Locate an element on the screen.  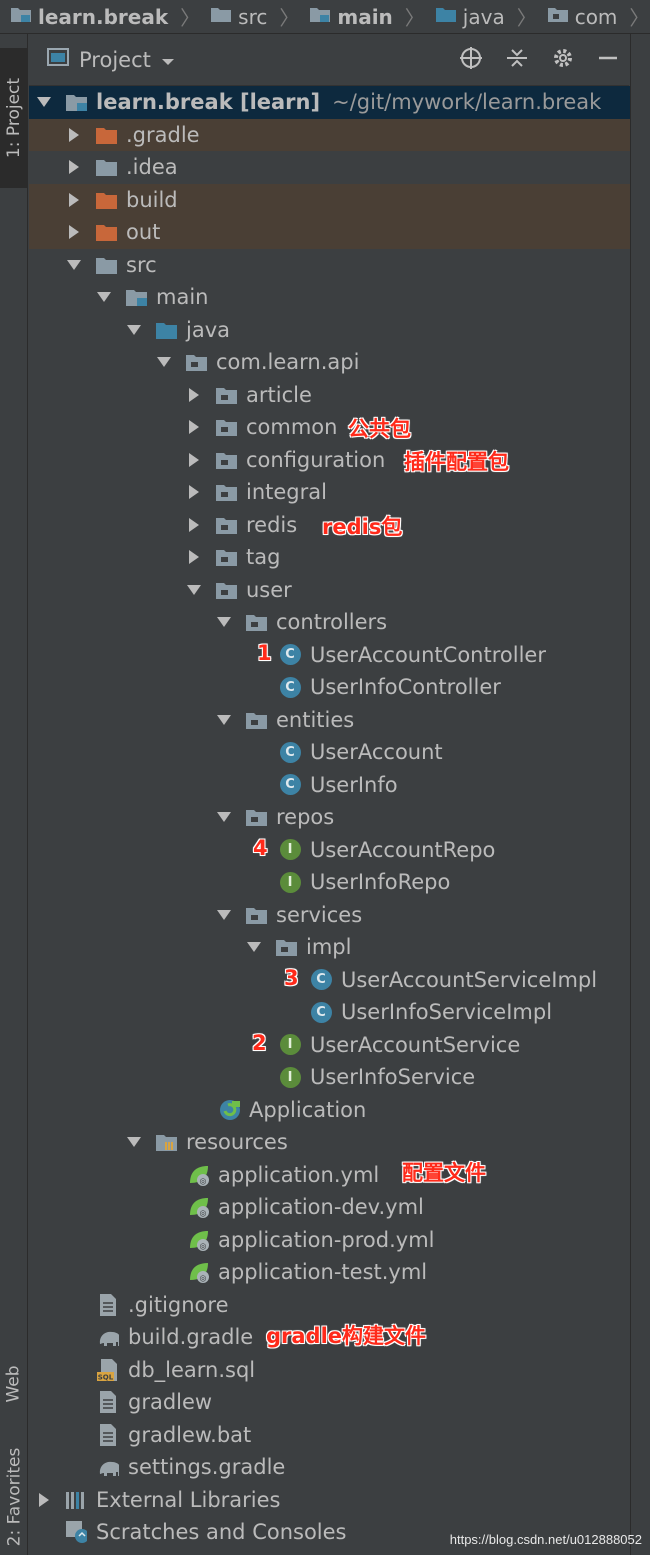
tab-project: 1: Project is located at coordinates (14, 118).